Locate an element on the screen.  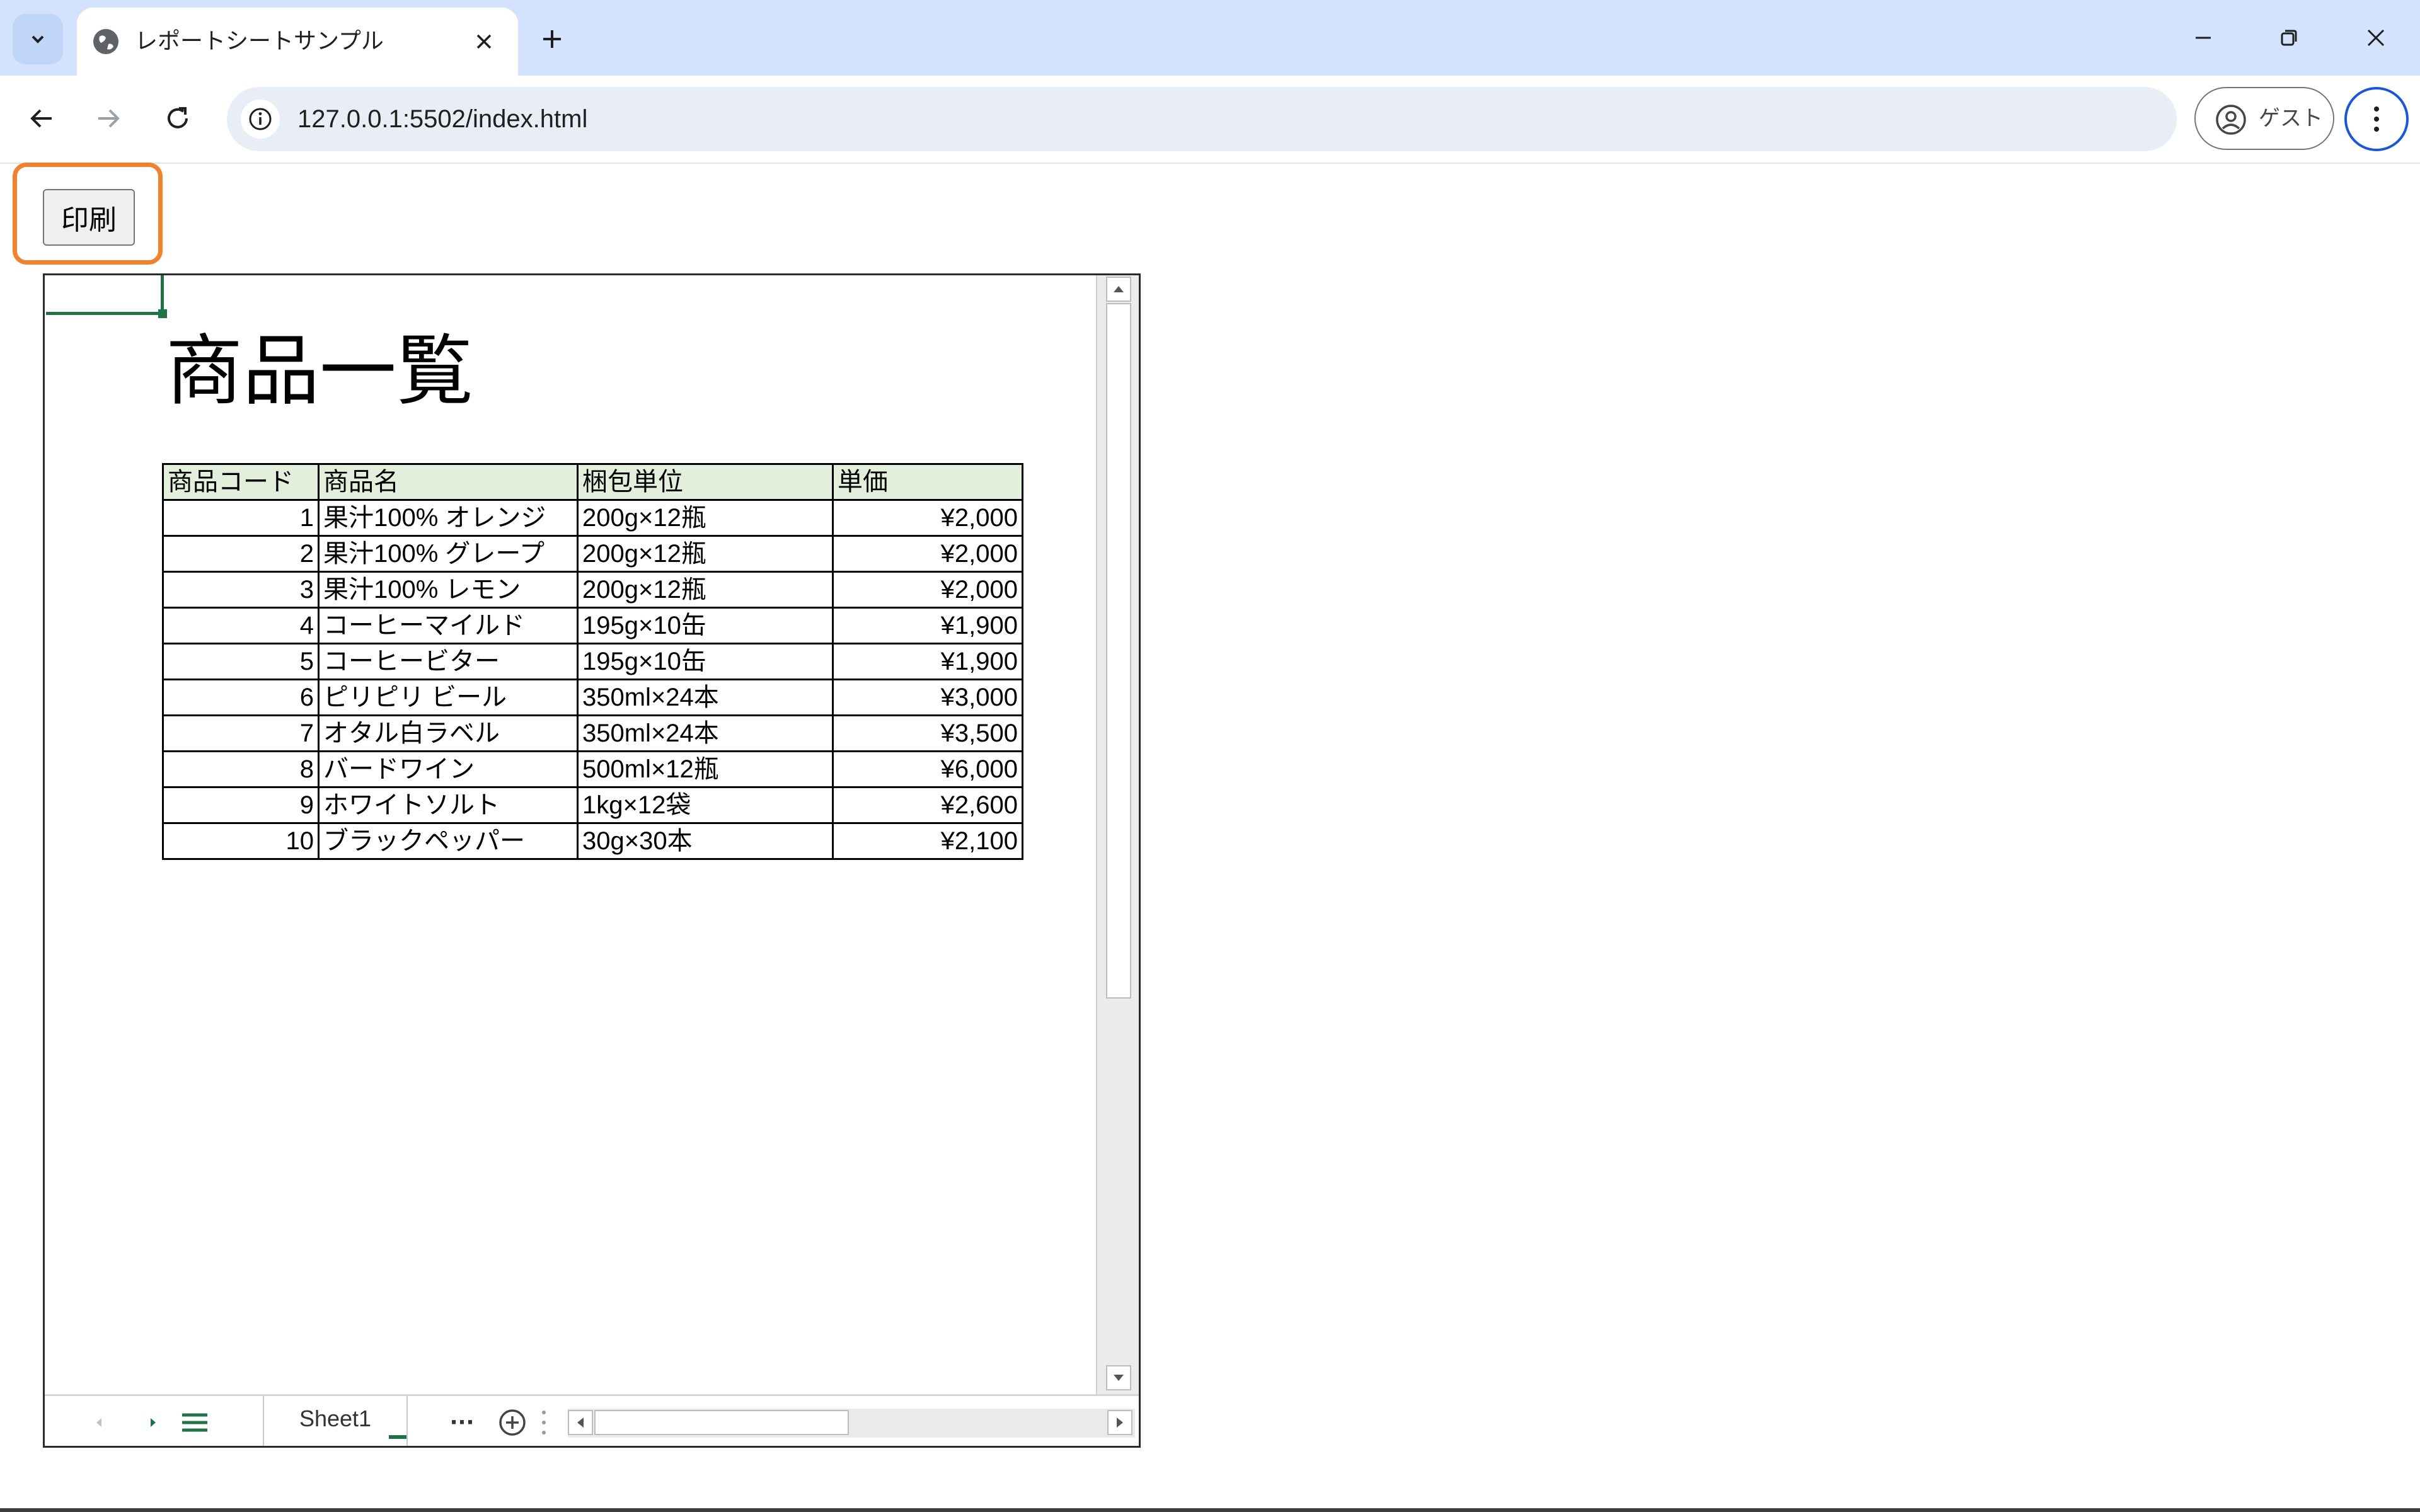
code-cell: 3 is located at coordinates (241, 590).